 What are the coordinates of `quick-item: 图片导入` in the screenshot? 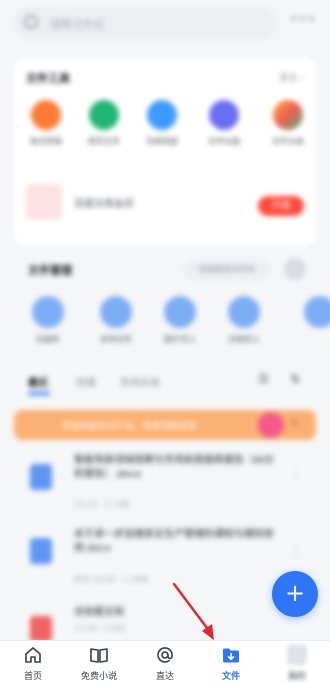 It's located at (180, 320).